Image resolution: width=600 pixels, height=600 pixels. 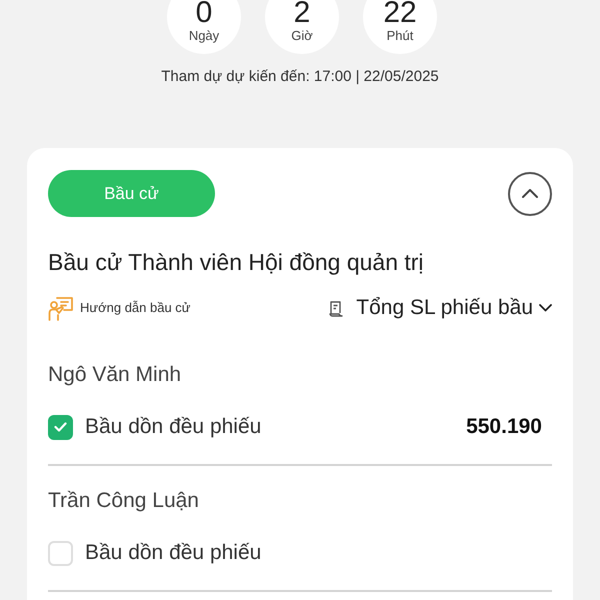 What do you see at coordinates (300, 77) in the screenshot?
I see `deadline-text: Tham dự dự kiến đến: 17:00 | 22/05/2025` at bounding box center [300, 77].